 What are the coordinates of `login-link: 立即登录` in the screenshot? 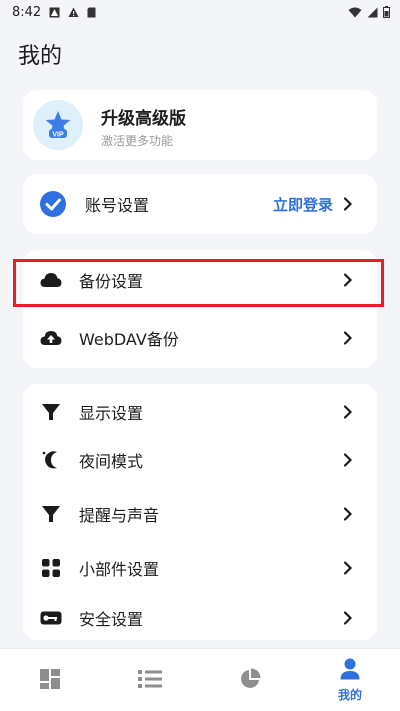 It's located at (303, 204).